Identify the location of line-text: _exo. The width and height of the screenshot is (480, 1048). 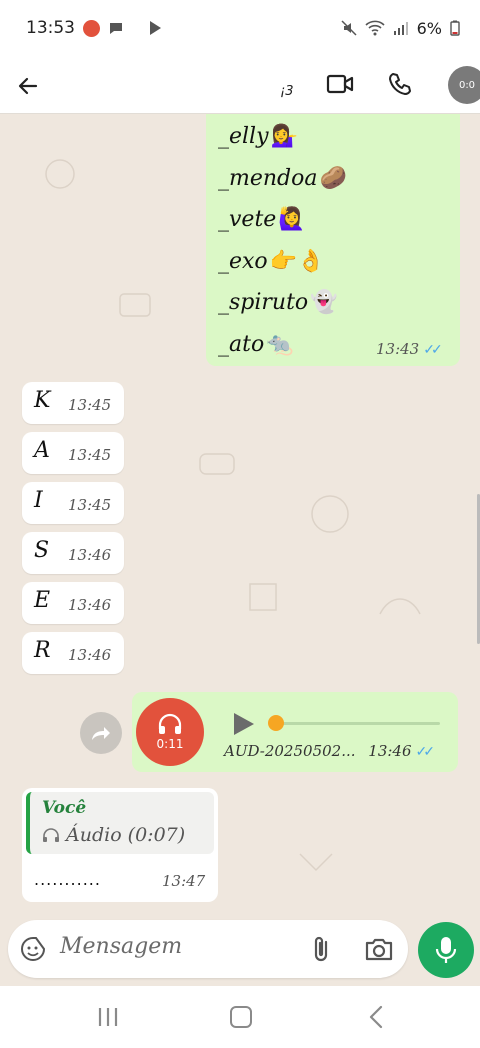
(243, 261).